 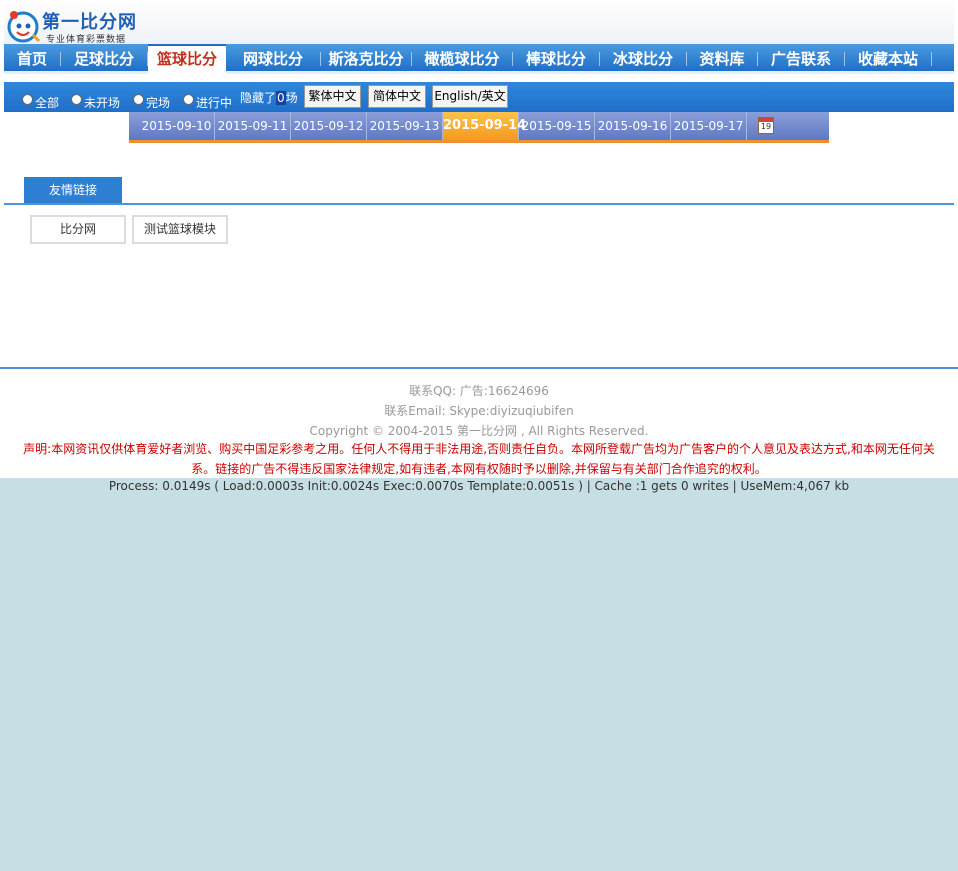 What do you see at coordinates (329, 126) in the screenshot?
I see `date-tab: 2015-09-12` at bounding box center [329, 126].